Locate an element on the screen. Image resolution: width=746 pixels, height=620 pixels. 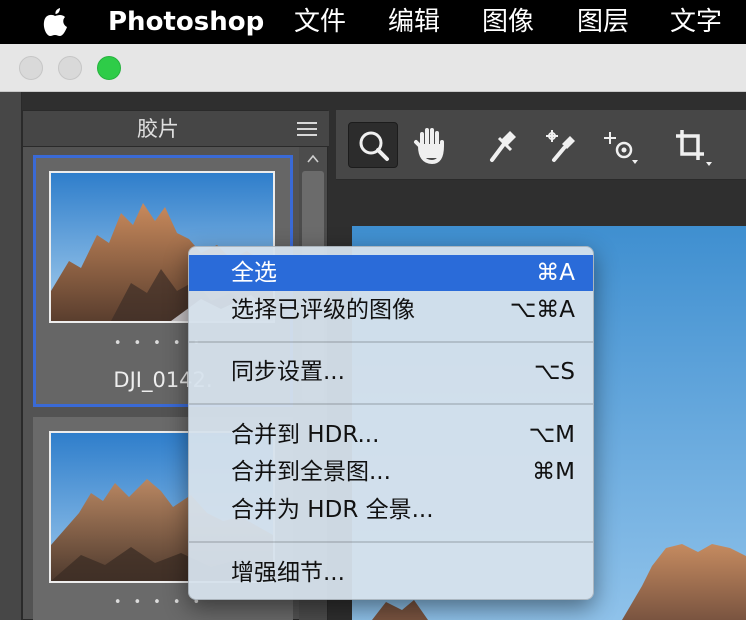
left-edge-strip is located at coordinates (11, 356).